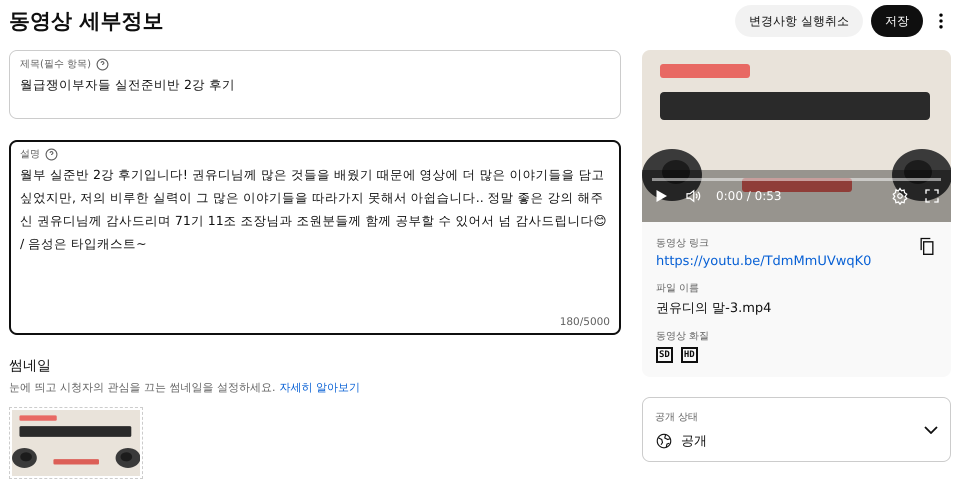  Describe the element at coordinates (86, 21) in the screenshot. I see `page-title: 동영상 세부정보` at that location.